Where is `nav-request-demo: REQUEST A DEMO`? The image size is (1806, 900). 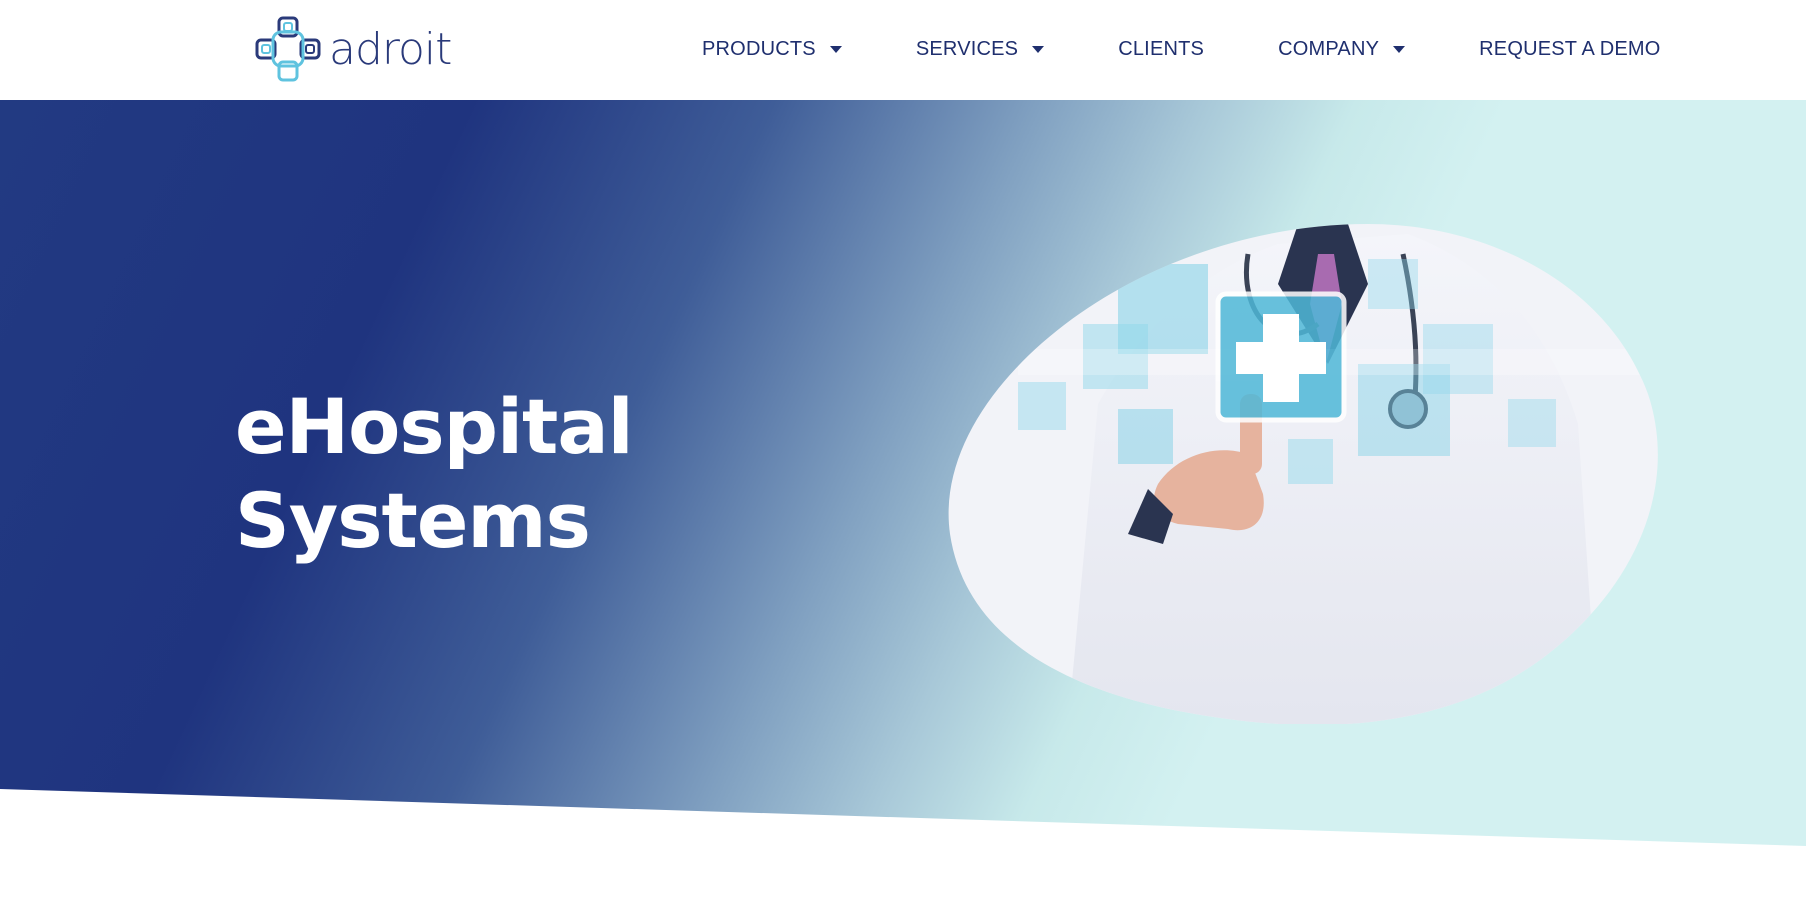 nav-request-demo: REQUEST A DEMO is located at coordinates (1569, 49).